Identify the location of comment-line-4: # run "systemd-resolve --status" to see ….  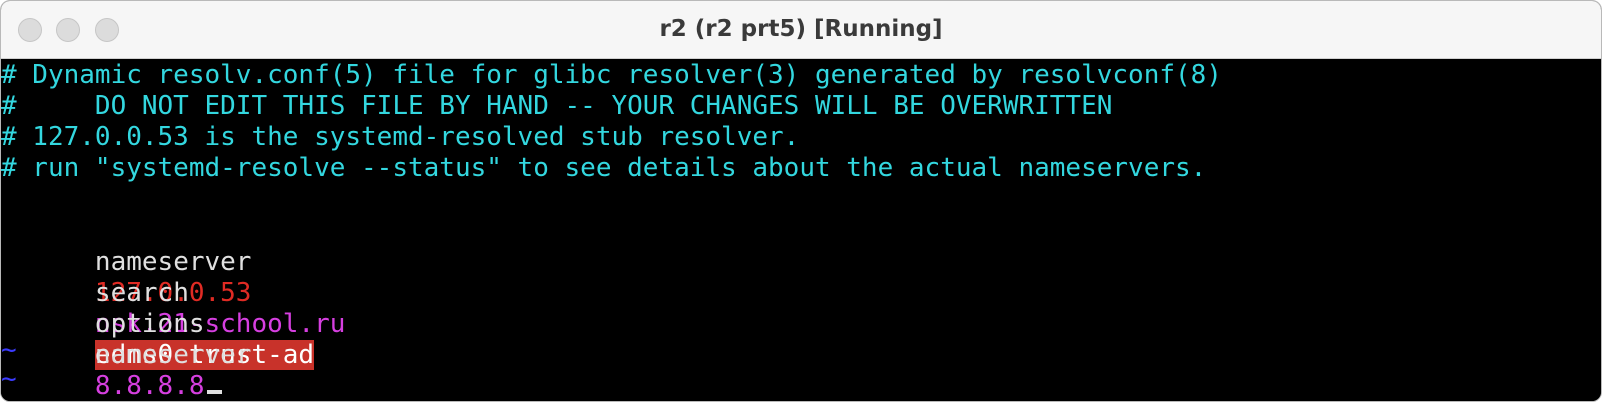
(604, 168).